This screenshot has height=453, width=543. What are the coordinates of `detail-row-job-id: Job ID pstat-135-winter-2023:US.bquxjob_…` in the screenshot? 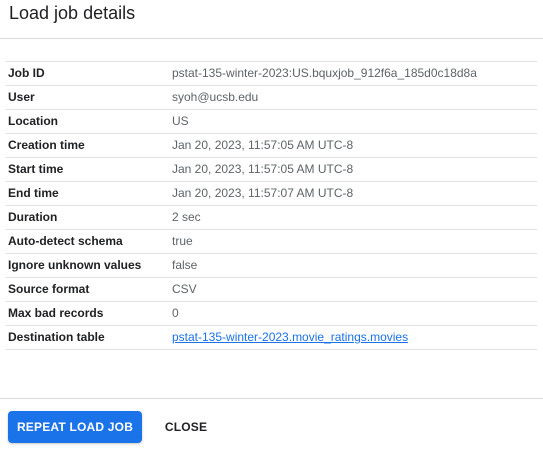 It's located at (271, 73).